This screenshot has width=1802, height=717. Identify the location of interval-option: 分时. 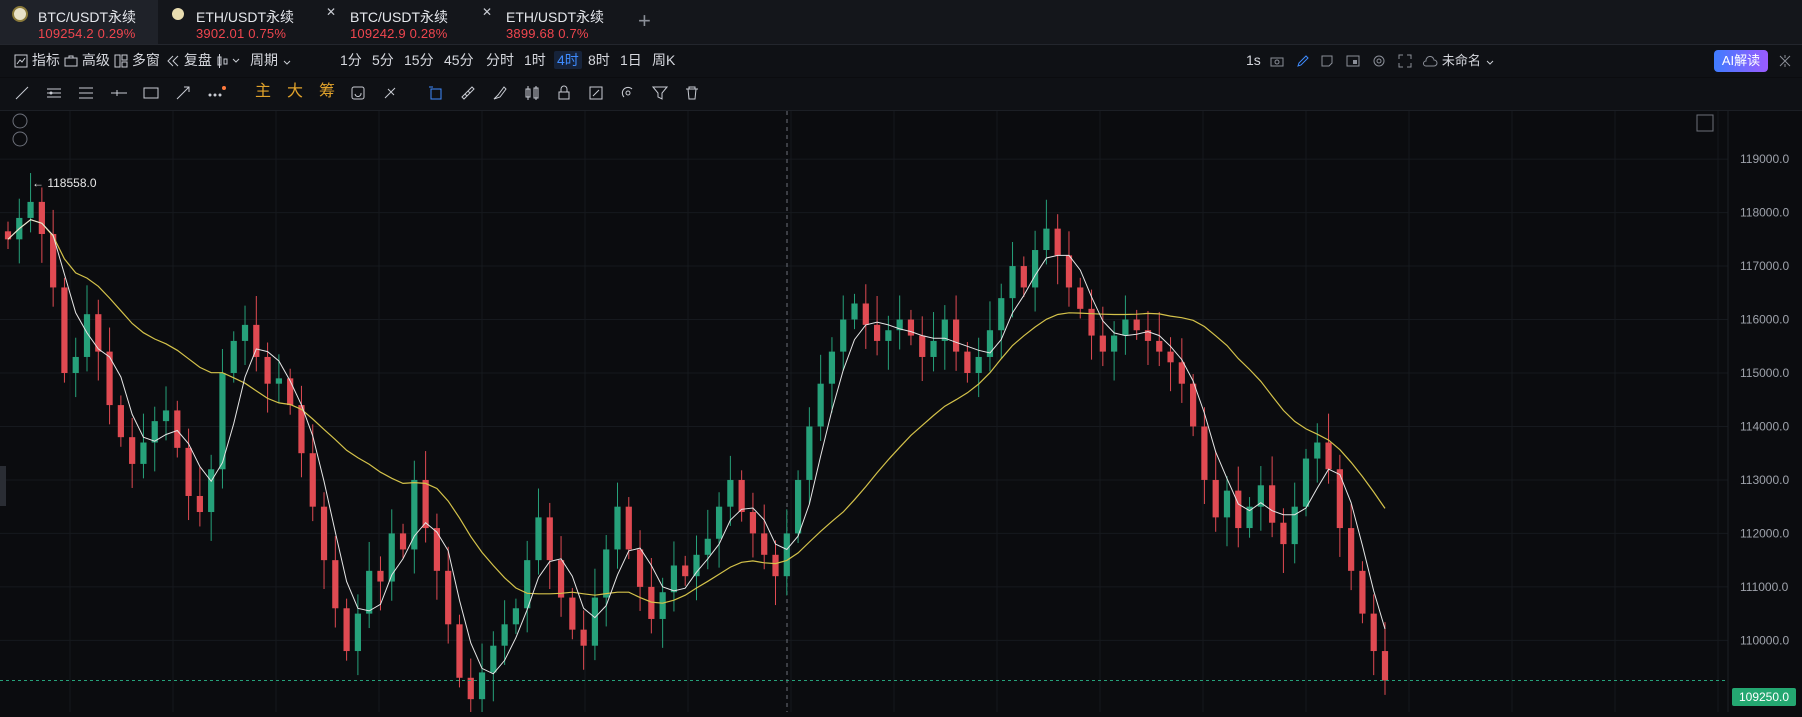
(500, 60).